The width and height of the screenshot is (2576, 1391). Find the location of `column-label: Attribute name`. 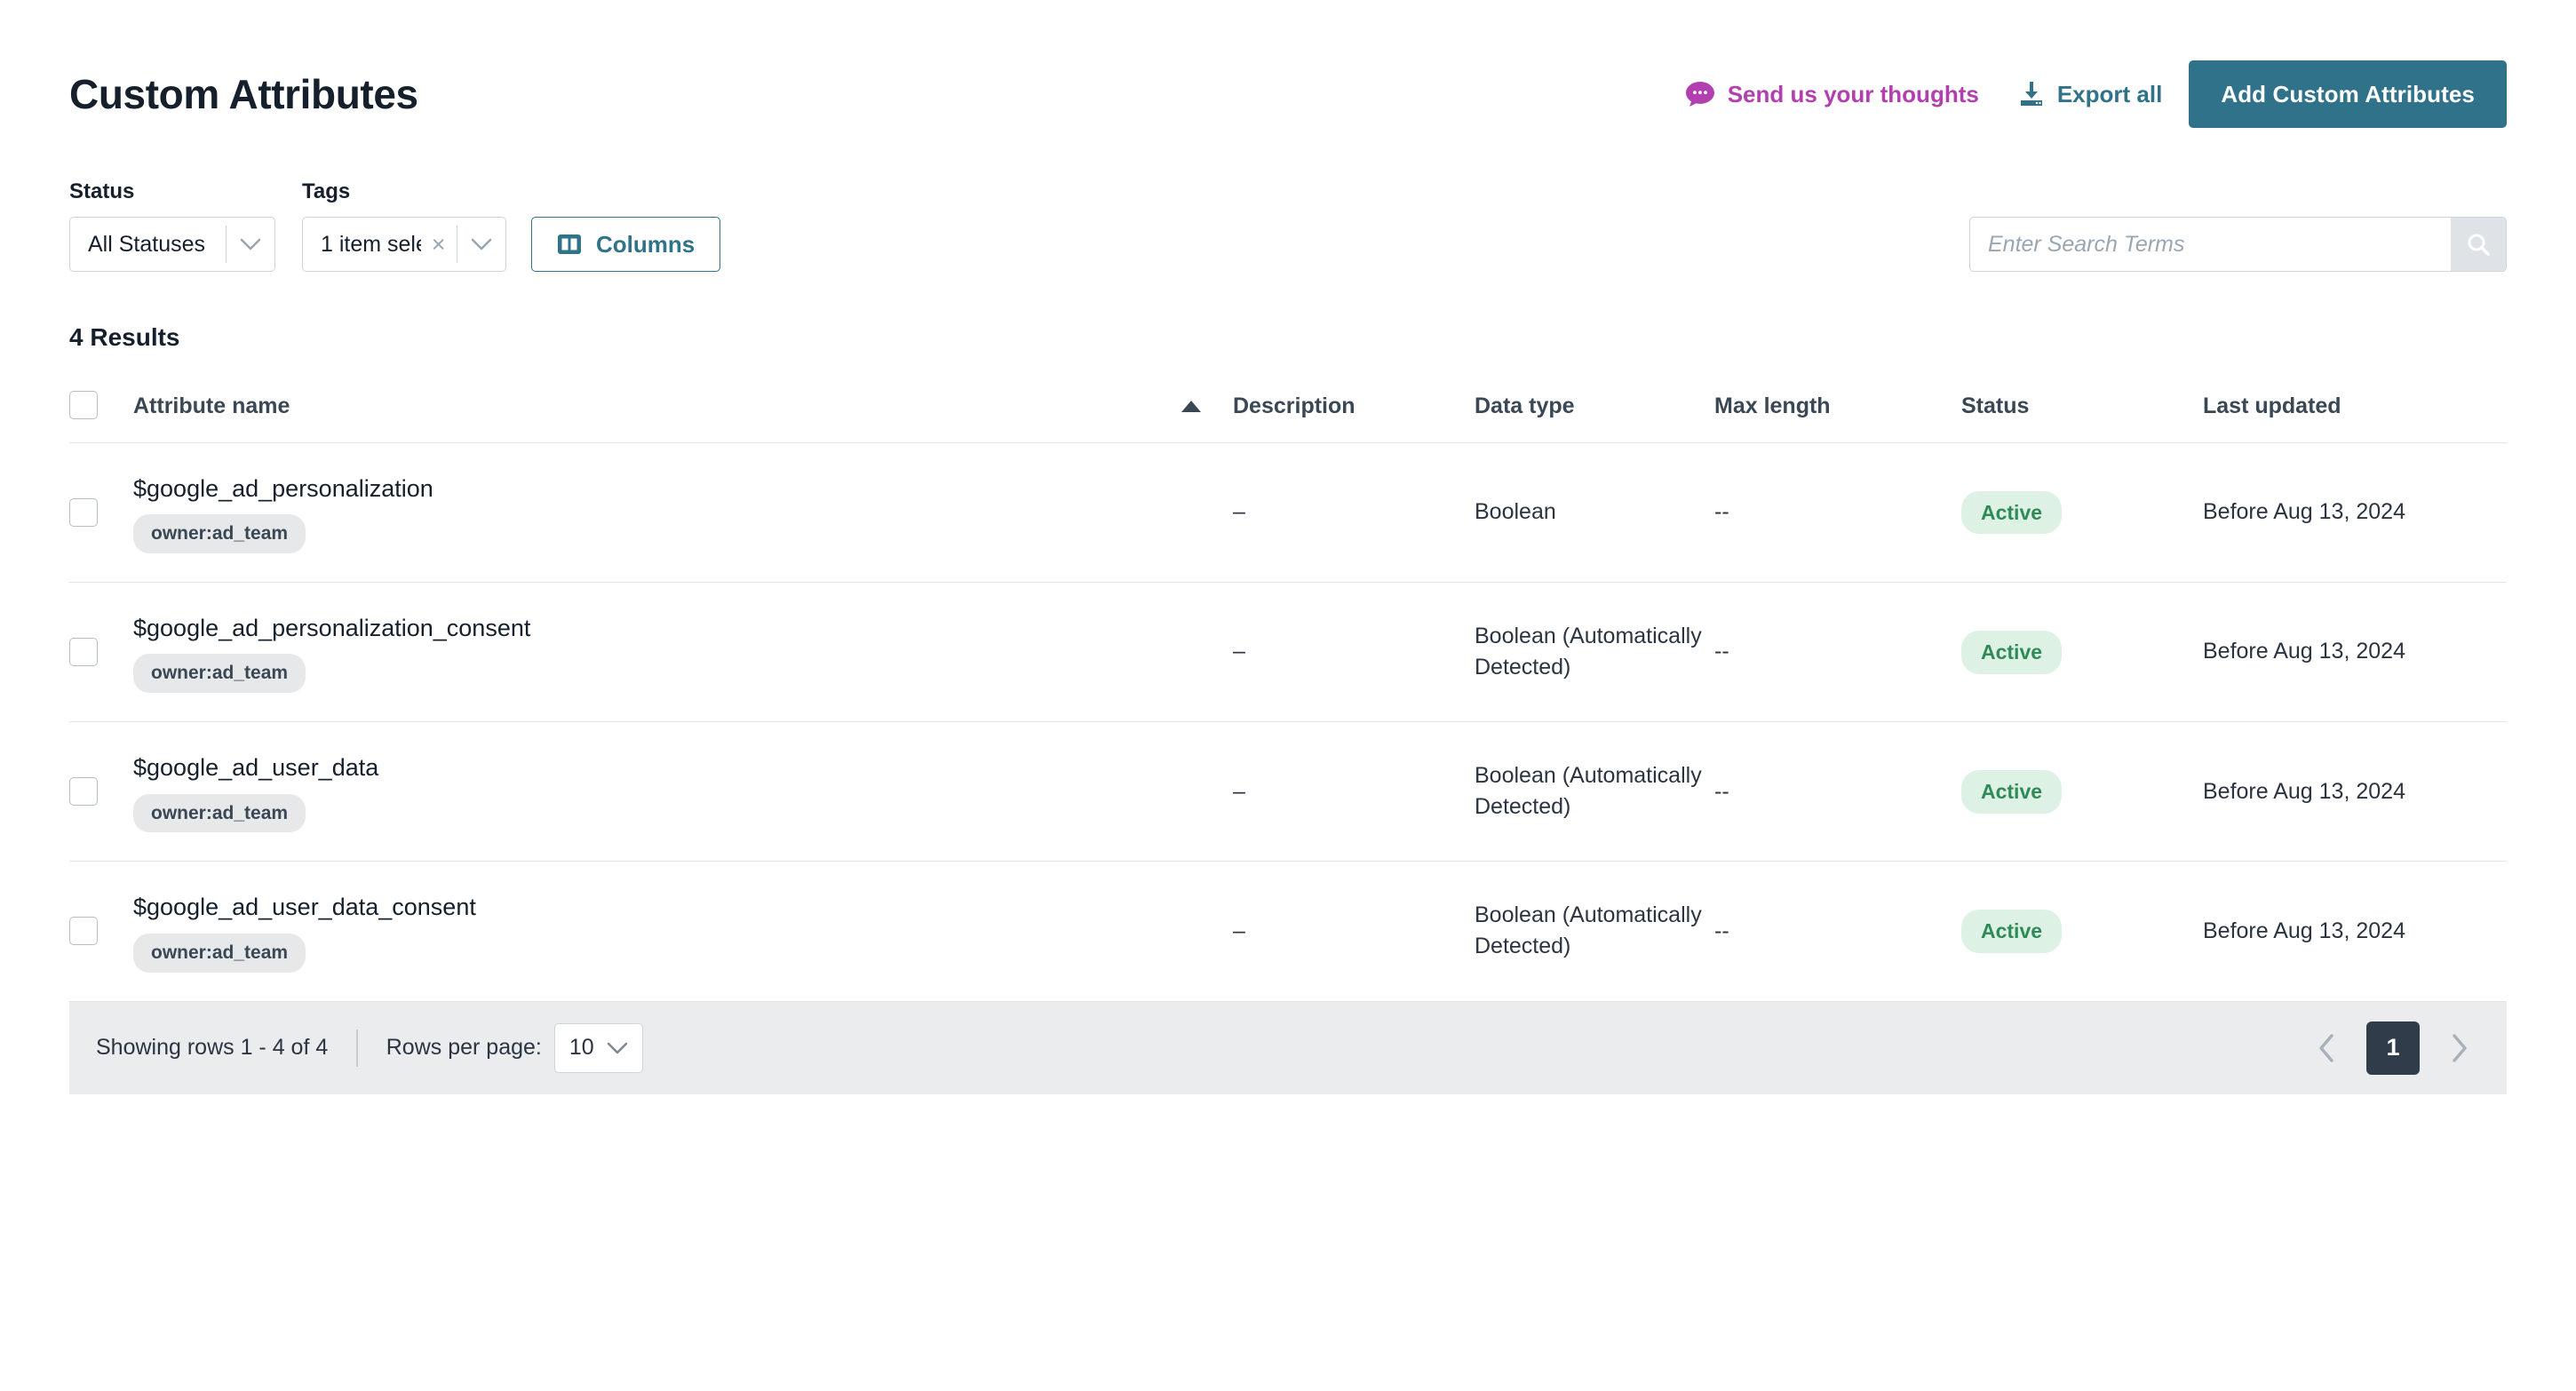

column-label: Attribute name is located at coordinates (211, 405).